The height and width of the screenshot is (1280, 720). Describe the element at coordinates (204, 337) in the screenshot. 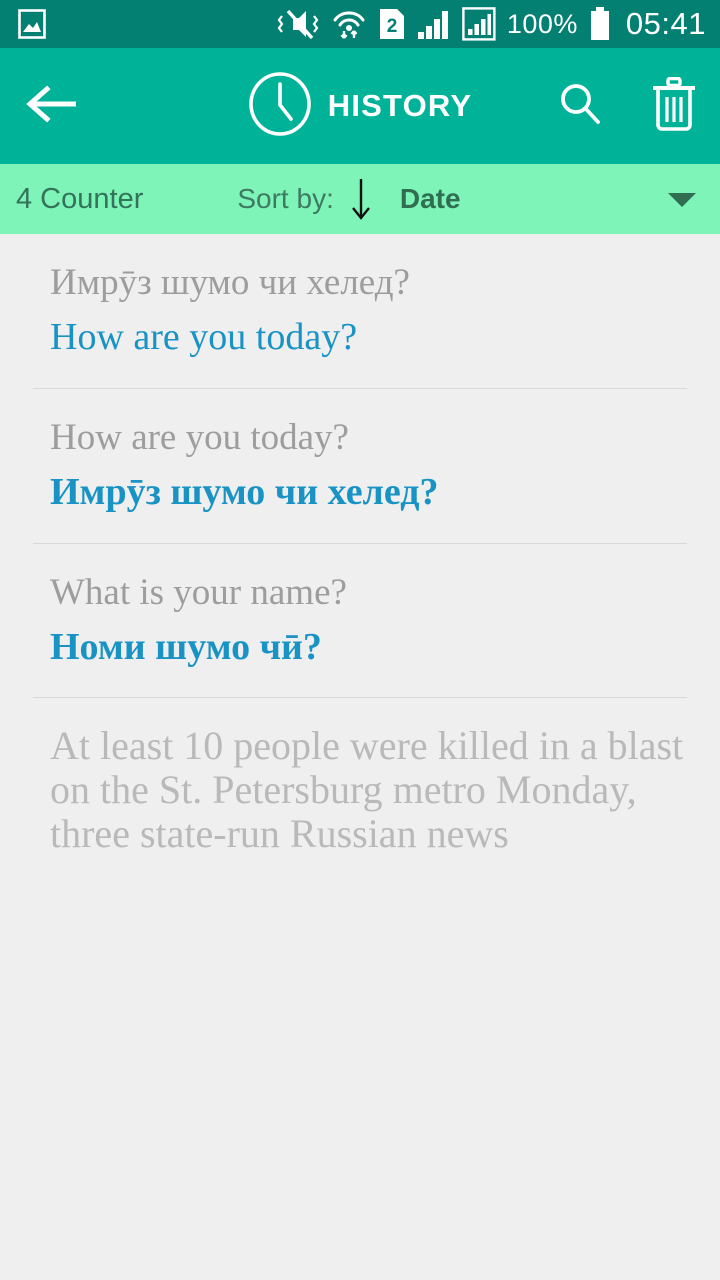

I see `history-item-target: How are you today?` at that location.